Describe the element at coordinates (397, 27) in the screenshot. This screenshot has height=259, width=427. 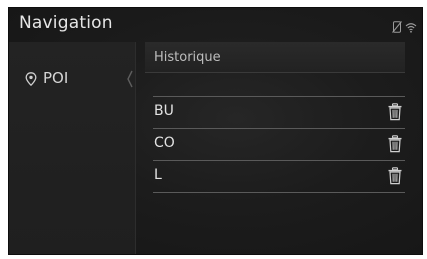
I see `phone-off-icon` at that location.